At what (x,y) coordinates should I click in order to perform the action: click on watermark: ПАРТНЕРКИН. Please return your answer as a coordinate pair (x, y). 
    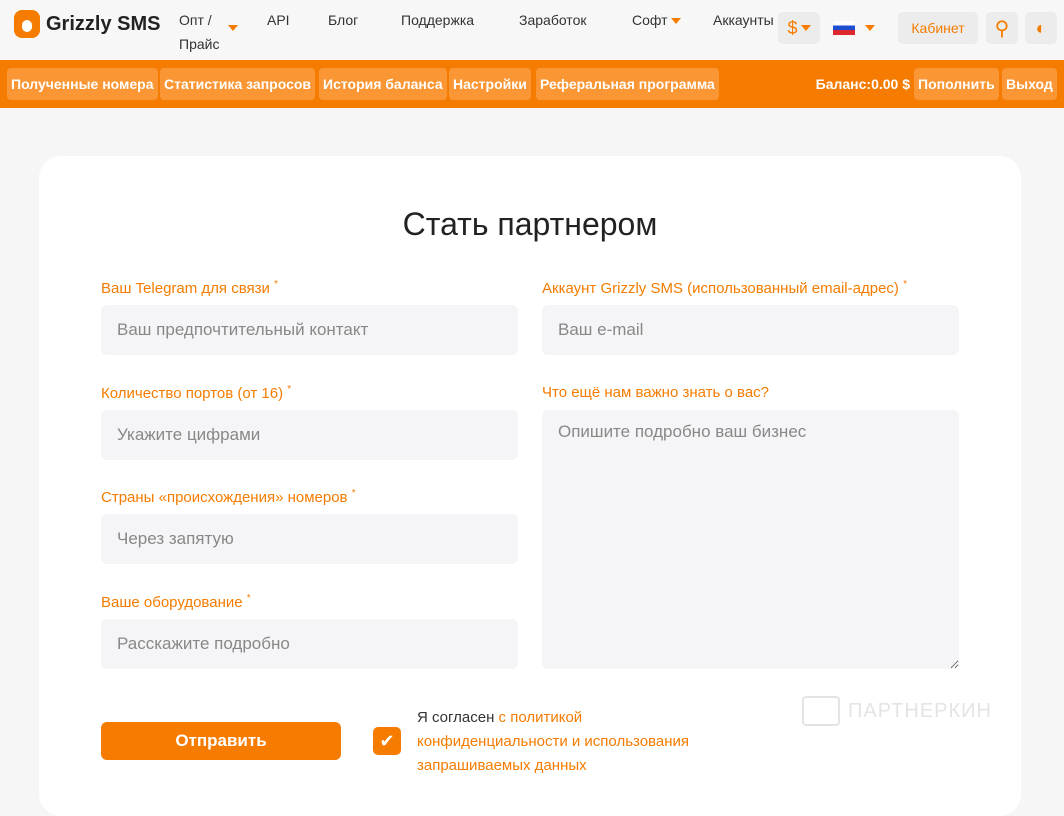
    Looking at the image, I should click on (897, 711).